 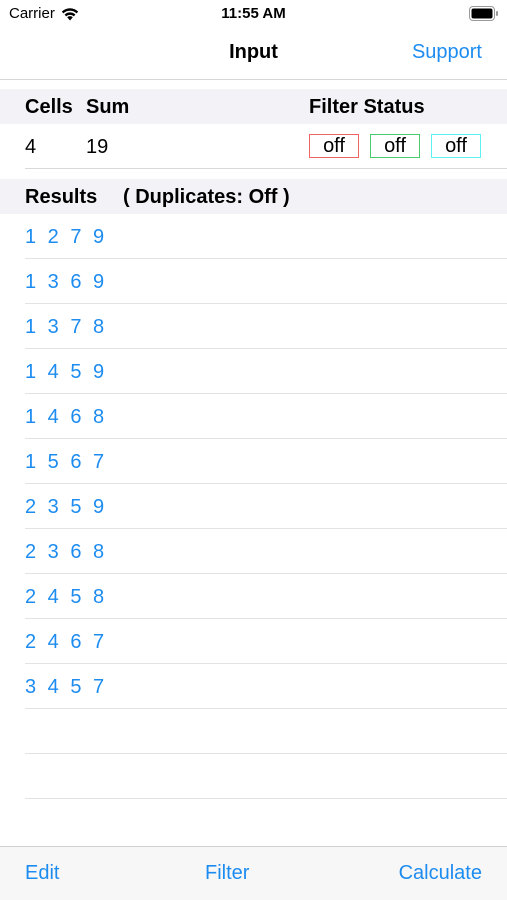 I want to click on filter-button: Filter, so click(x=227, y=873).